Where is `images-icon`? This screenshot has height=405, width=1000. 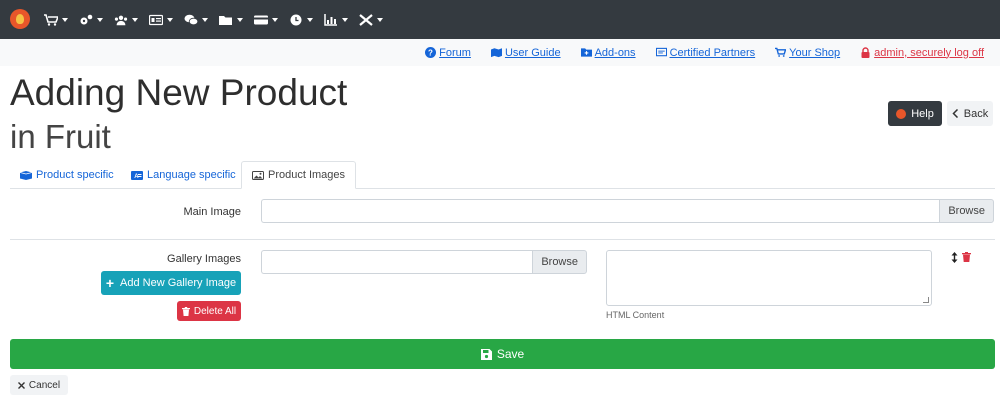 images-icon is located at coordinates (258, 175).